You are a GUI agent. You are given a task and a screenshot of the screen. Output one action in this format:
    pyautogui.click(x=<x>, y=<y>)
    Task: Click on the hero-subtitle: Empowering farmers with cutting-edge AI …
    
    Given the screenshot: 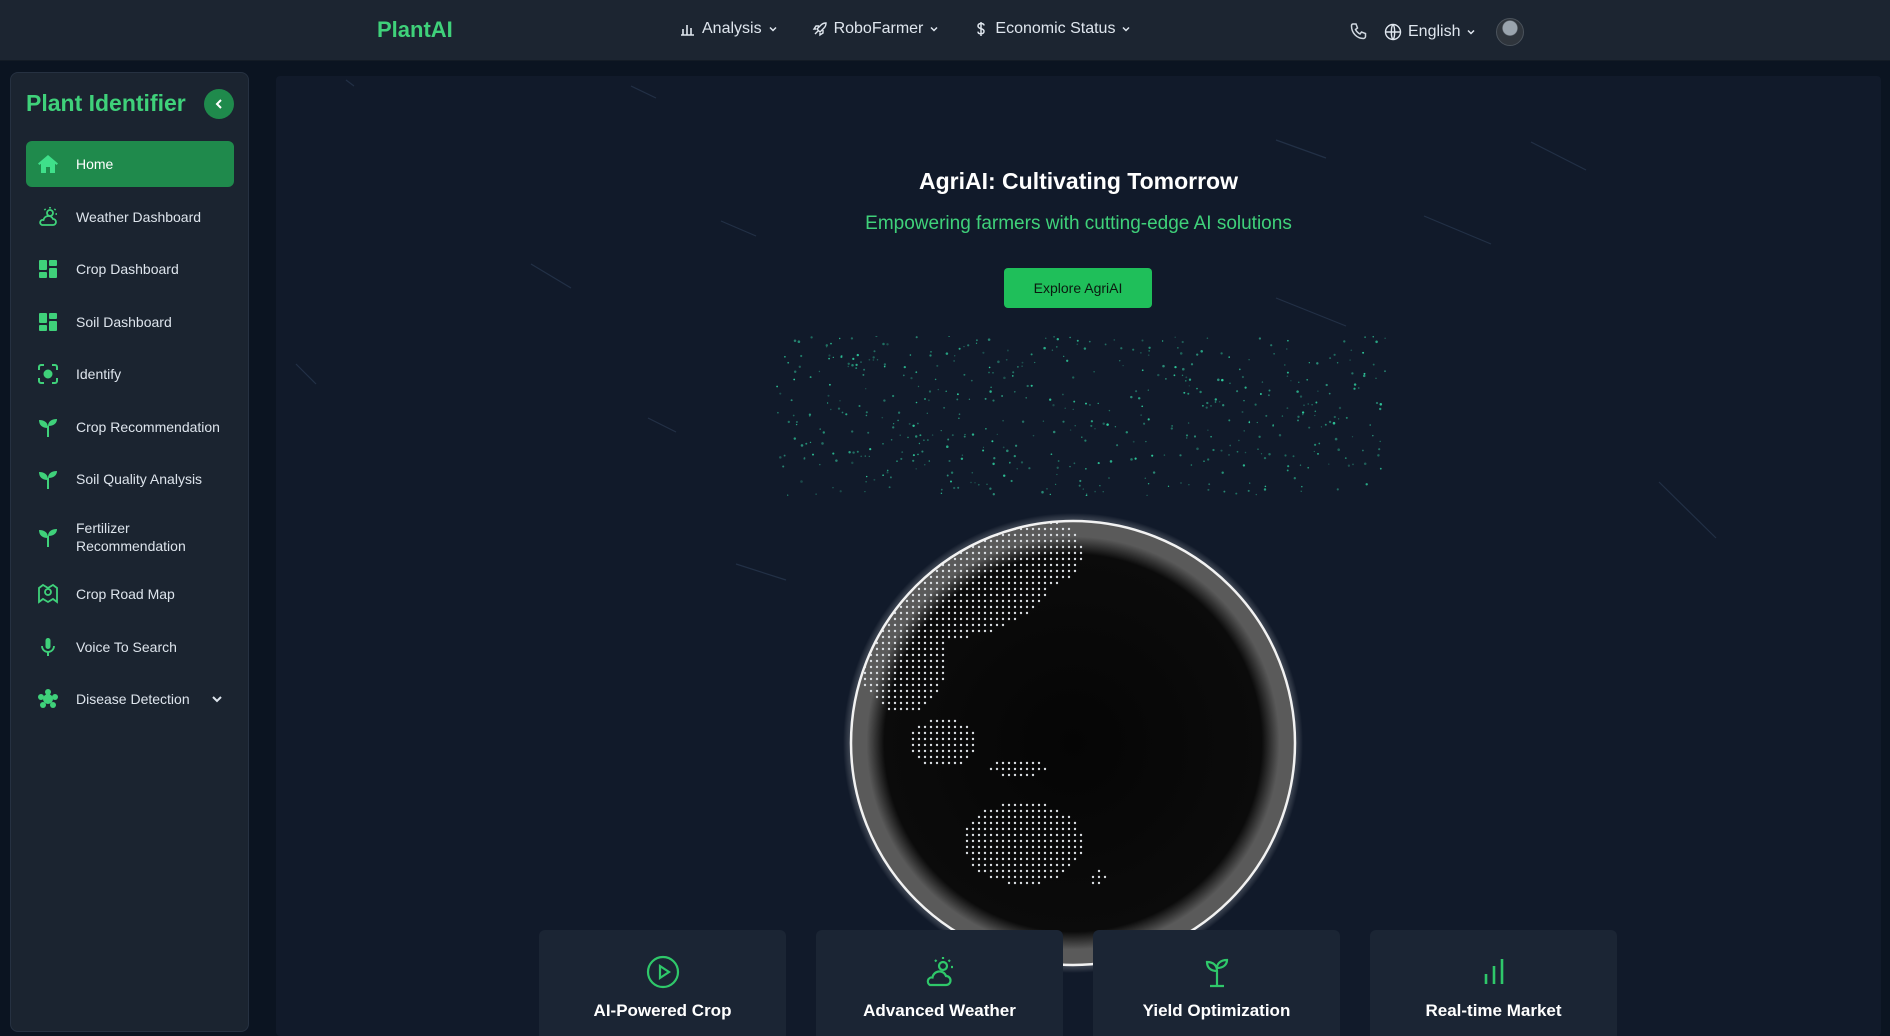 What is the action you would take?
    pyautogui.click(x=1078, y=223)
    